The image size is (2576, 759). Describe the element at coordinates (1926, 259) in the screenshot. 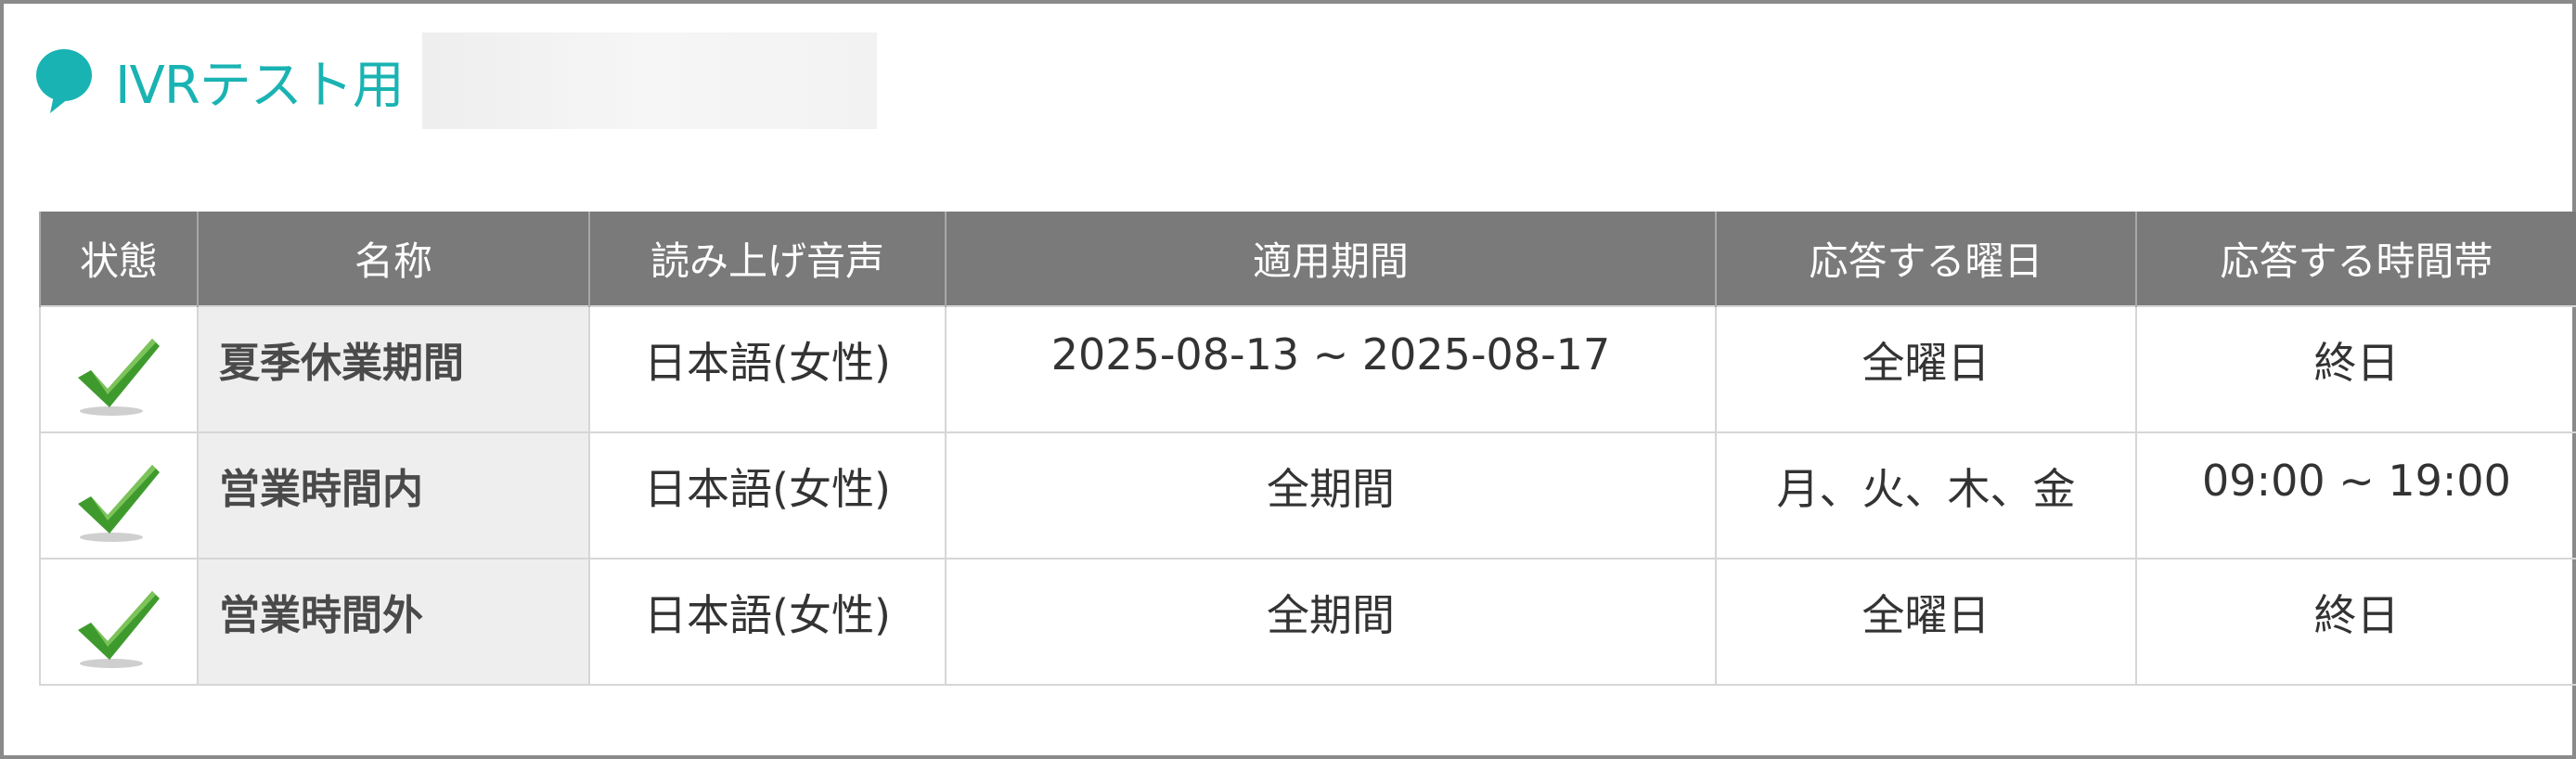

I see `column-header-days: 応答する曜日` at that location.